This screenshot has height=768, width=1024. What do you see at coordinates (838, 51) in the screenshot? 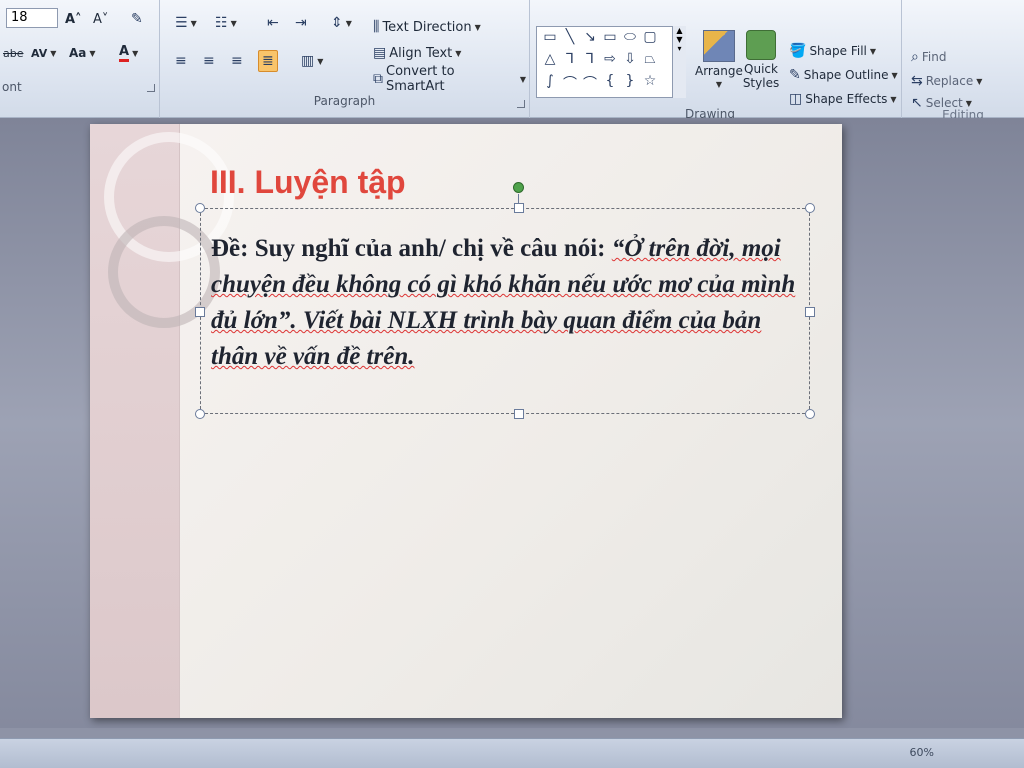
I see `shape-fill-label: Shape Fill` at bounding box center [838, 51].